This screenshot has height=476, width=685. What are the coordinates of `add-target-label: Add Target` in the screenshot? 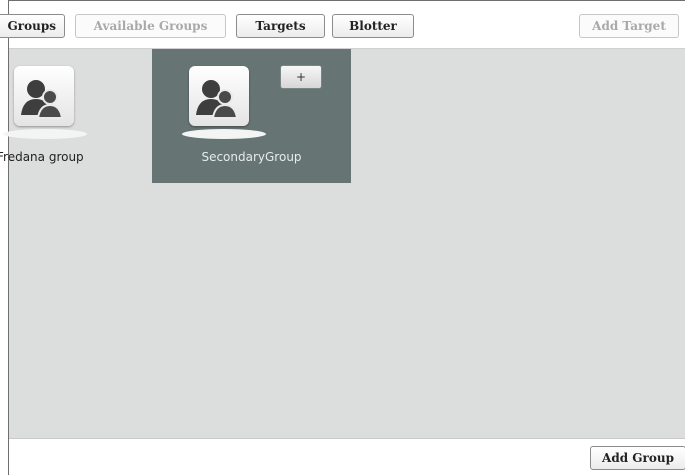 It's located at (629, 26).